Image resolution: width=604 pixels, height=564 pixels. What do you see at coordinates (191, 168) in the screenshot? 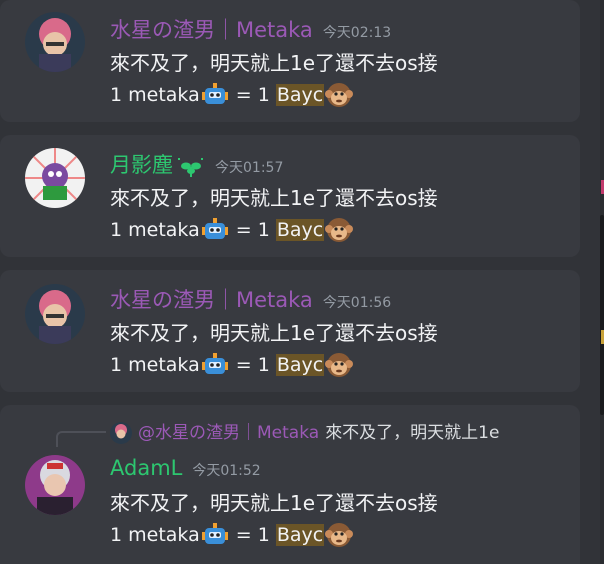
I see `plant-badge-icon` at bounding box center [191, 168].